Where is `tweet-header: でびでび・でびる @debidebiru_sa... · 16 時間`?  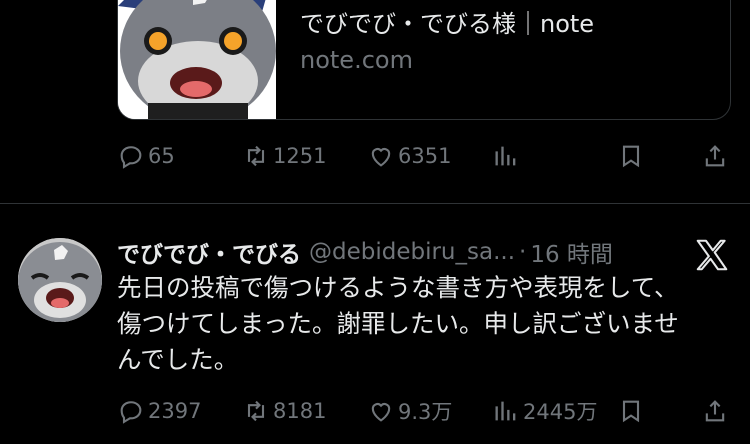
tweet-header: でびでび・でびる @debidebiru_sa... · 16 時間 is located at coordinates (365, 252).